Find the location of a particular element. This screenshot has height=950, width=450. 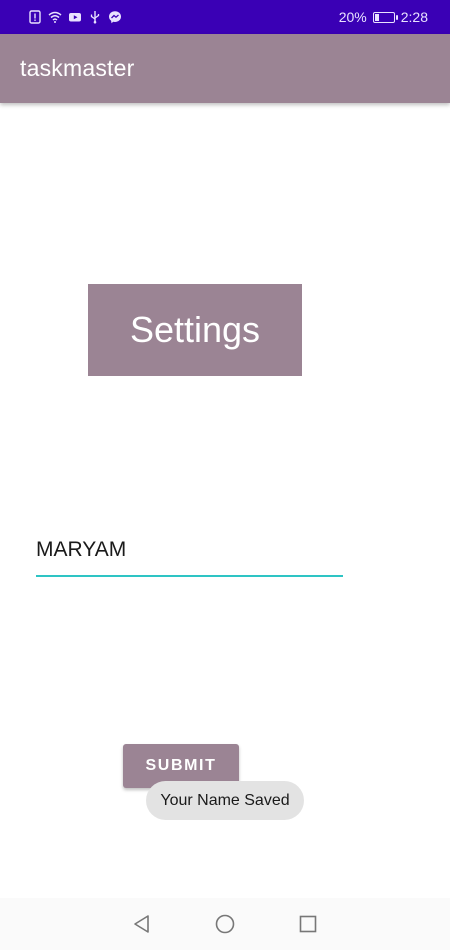

battery-icon is located at coordinates (385, 17).